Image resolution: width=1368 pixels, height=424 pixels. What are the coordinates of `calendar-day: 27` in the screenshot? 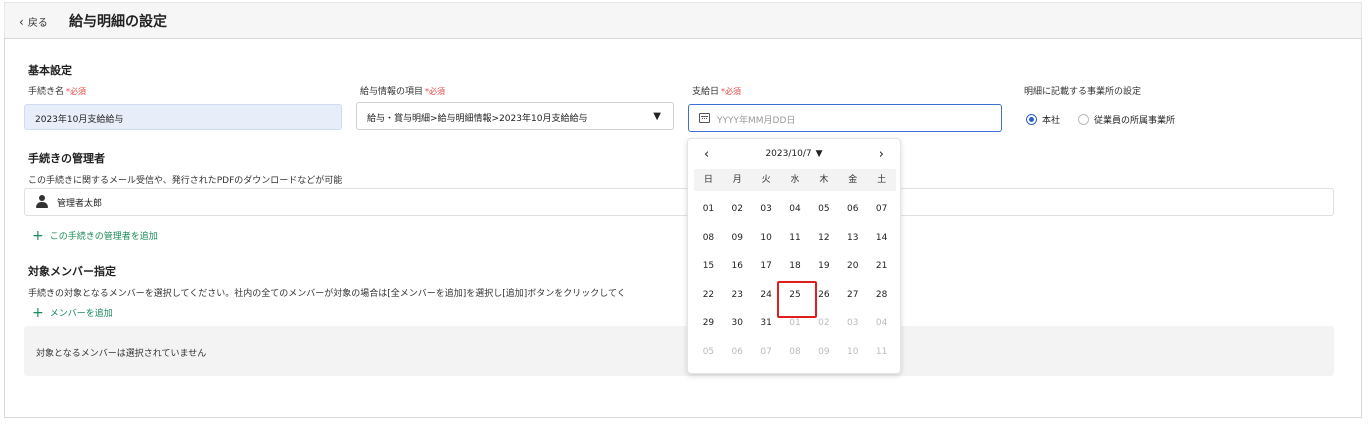 It's located at (852, 295).